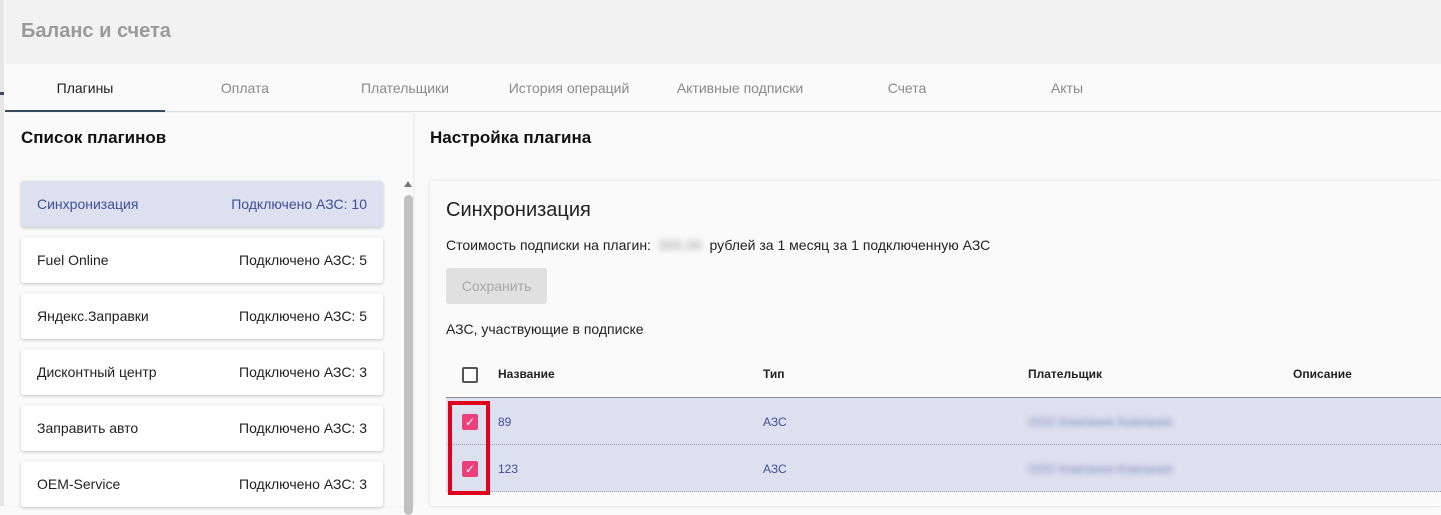  What do you see at coordinates (97, 372) in the screenshot?
I see `plugin-item-name: Дисконтный центр` at bounding box center [97, 372].